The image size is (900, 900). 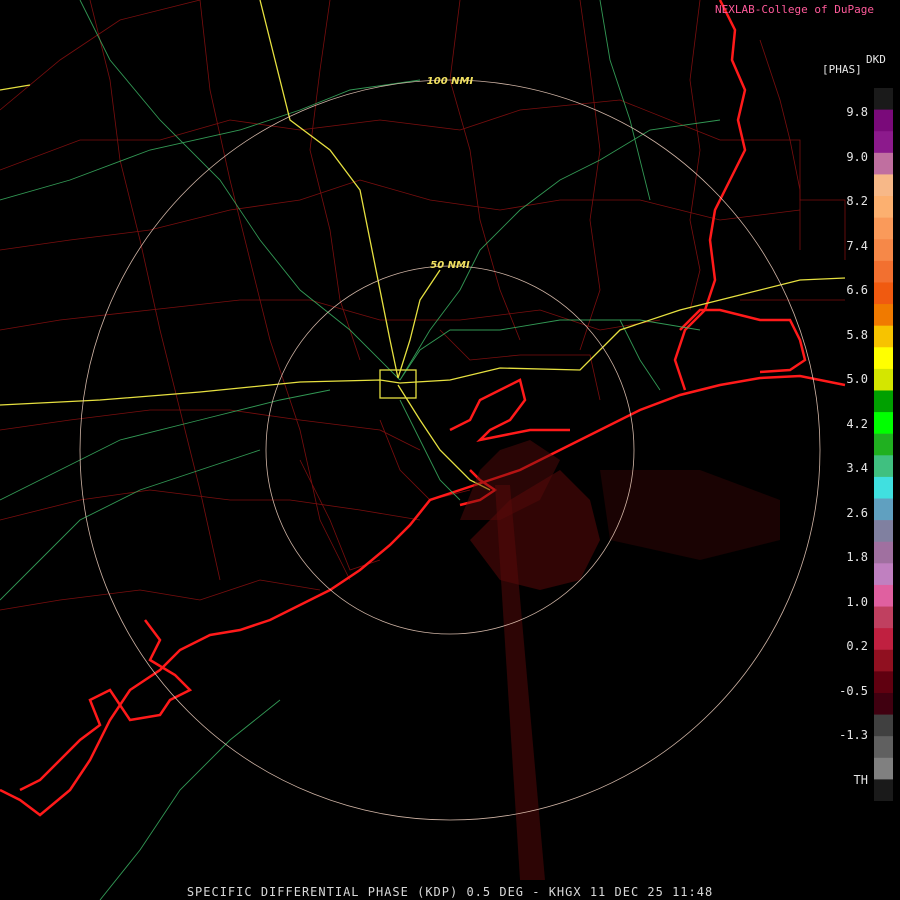 What do you see at coordinates (857, 379) in the screenshot?
I see `legend-label: 5.0` at bounding box center [857, 379].